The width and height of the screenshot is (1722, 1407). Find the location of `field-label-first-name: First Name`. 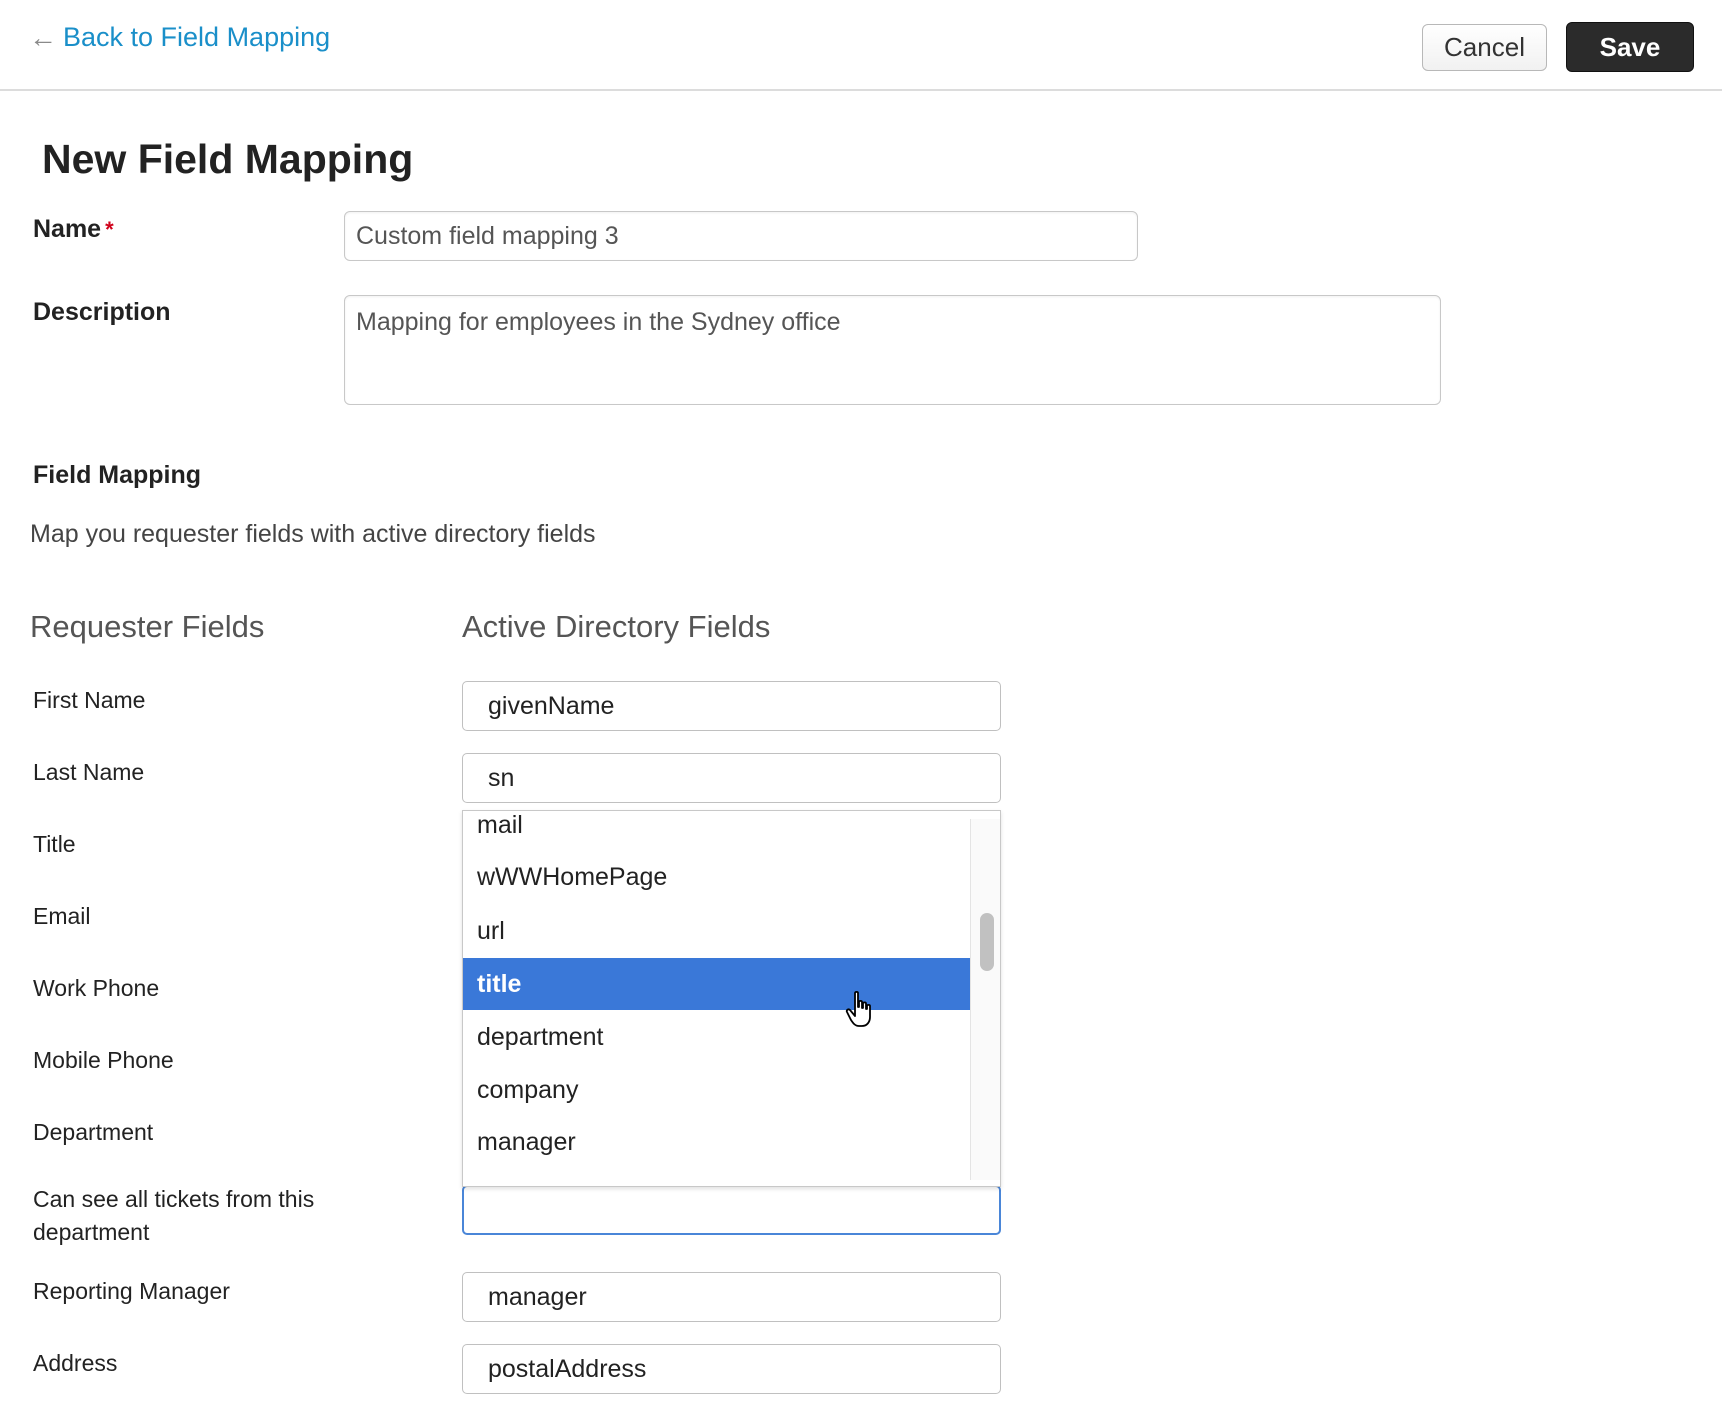

field-label-first-name: First Name is located at coordinates (89, 700).